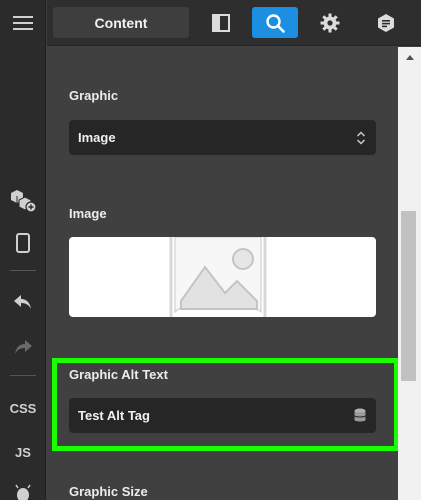 This screenshot has width=421, height=500. What do you see at coordinates (408, 296) in the screenshot?
I see `scrollbar-thumb` at bounding box center [408, 296].